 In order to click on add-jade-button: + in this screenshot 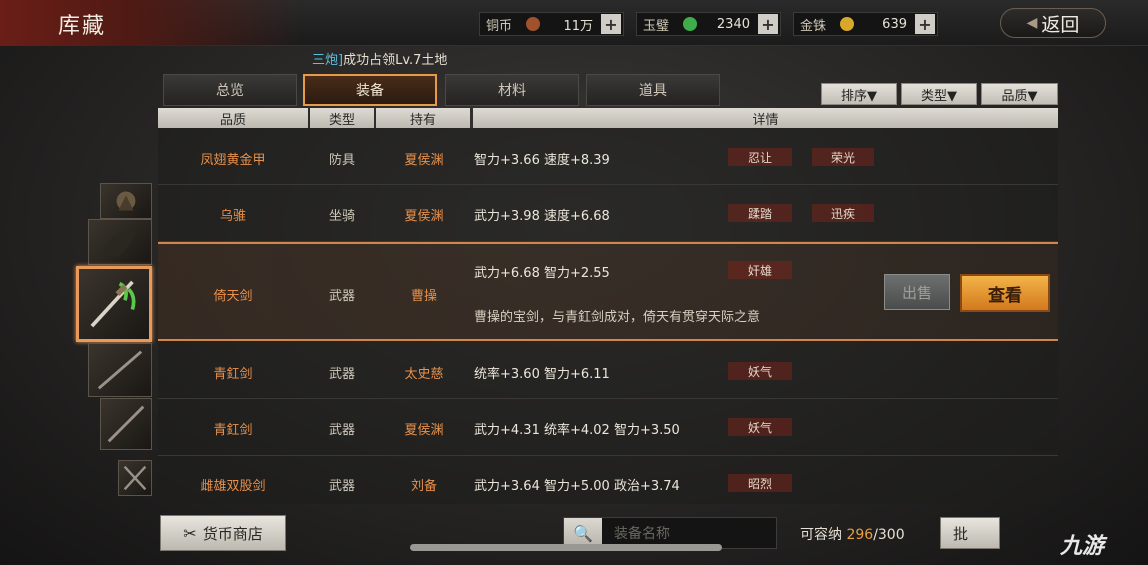, I will do `click(768, 24)`.